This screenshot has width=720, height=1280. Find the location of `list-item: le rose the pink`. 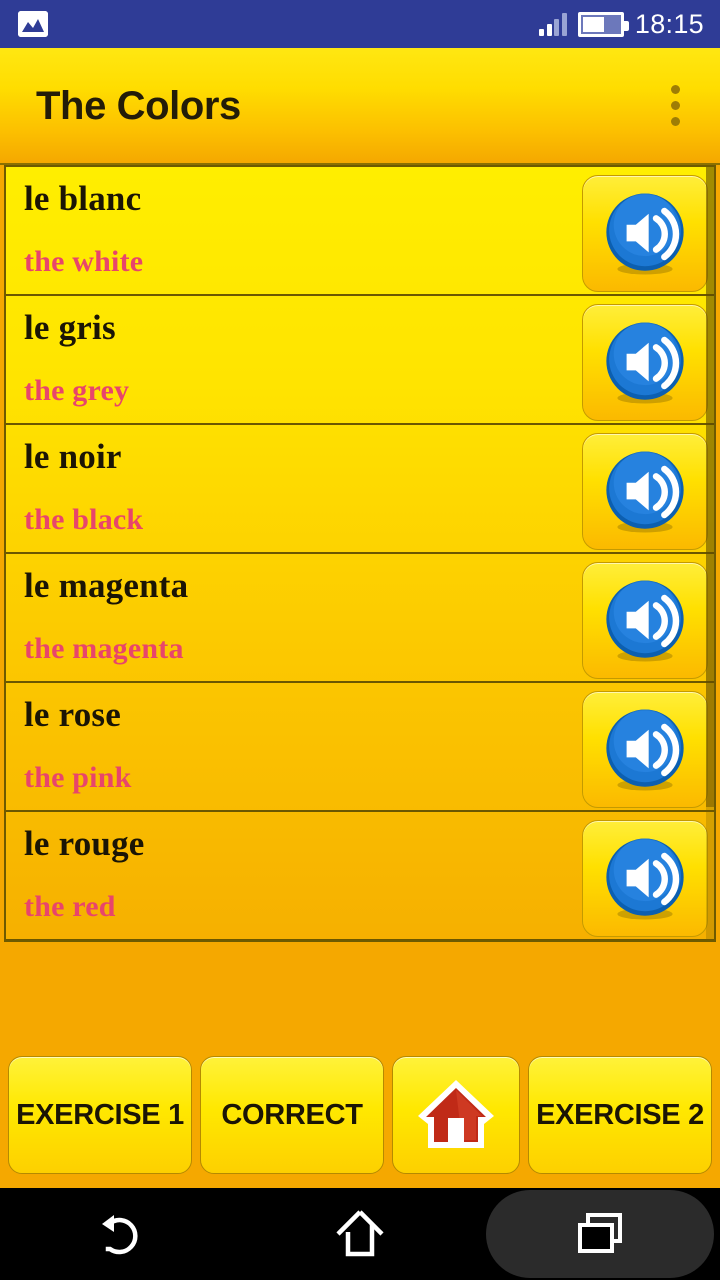

list-item: le rose the pink is located at coordinates (360, 747).